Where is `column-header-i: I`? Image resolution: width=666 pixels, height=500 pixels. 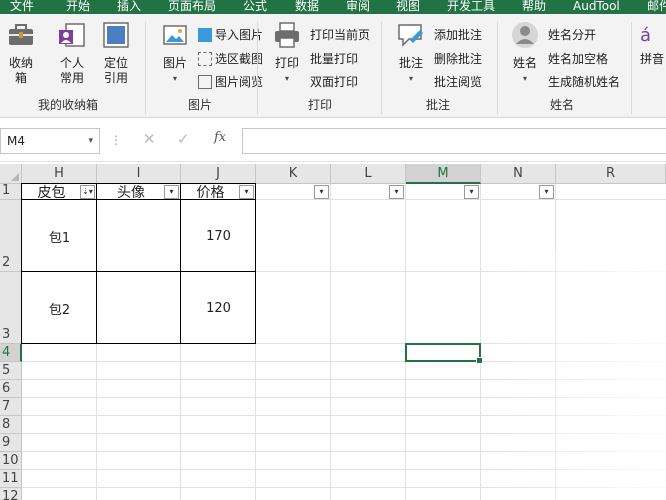 column-header-i: I is located at coordinates (139, 174).